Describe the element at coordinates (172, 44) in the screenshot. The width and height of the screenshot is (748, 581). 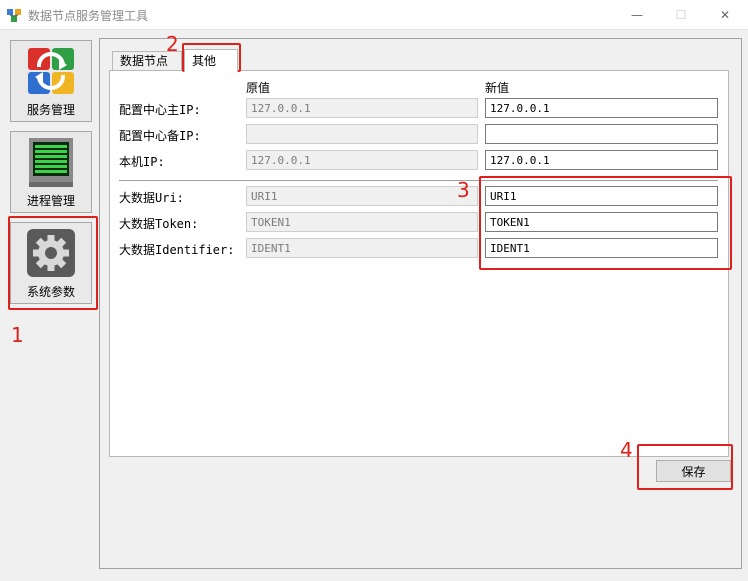
I see `annotation-number-2: 2` at that location.